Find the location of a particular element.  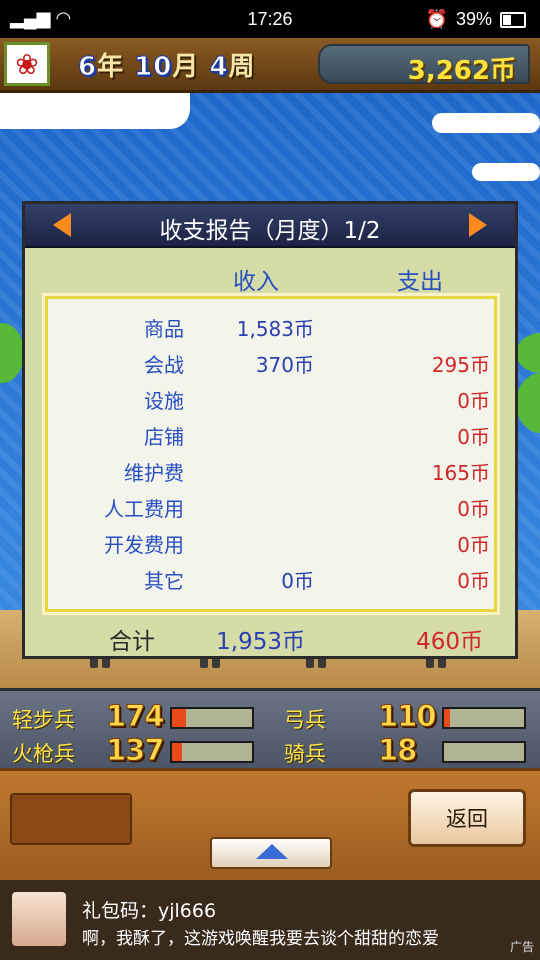

ad-tag: 广告 is located at coordinates (521, 947).